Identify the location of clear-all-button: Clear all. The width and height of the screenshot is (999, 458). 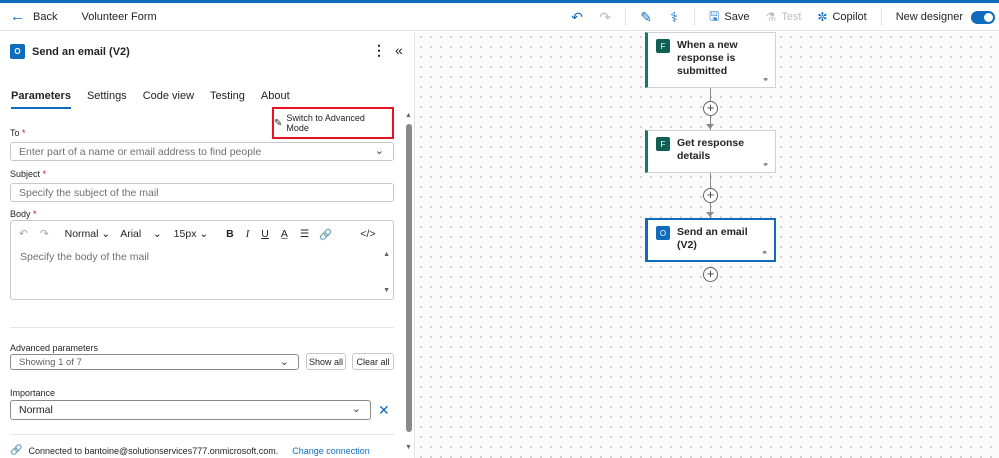
(373, 361).